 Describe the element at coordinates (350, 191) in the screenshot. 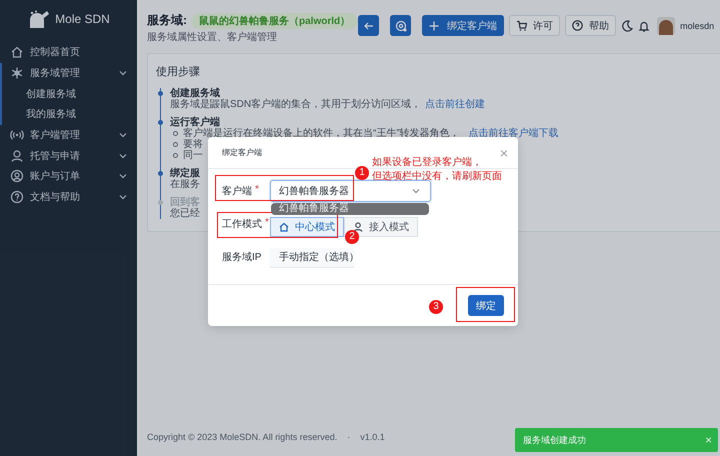

I see `client-select: 幻兽帕鲁服务器` at that location.